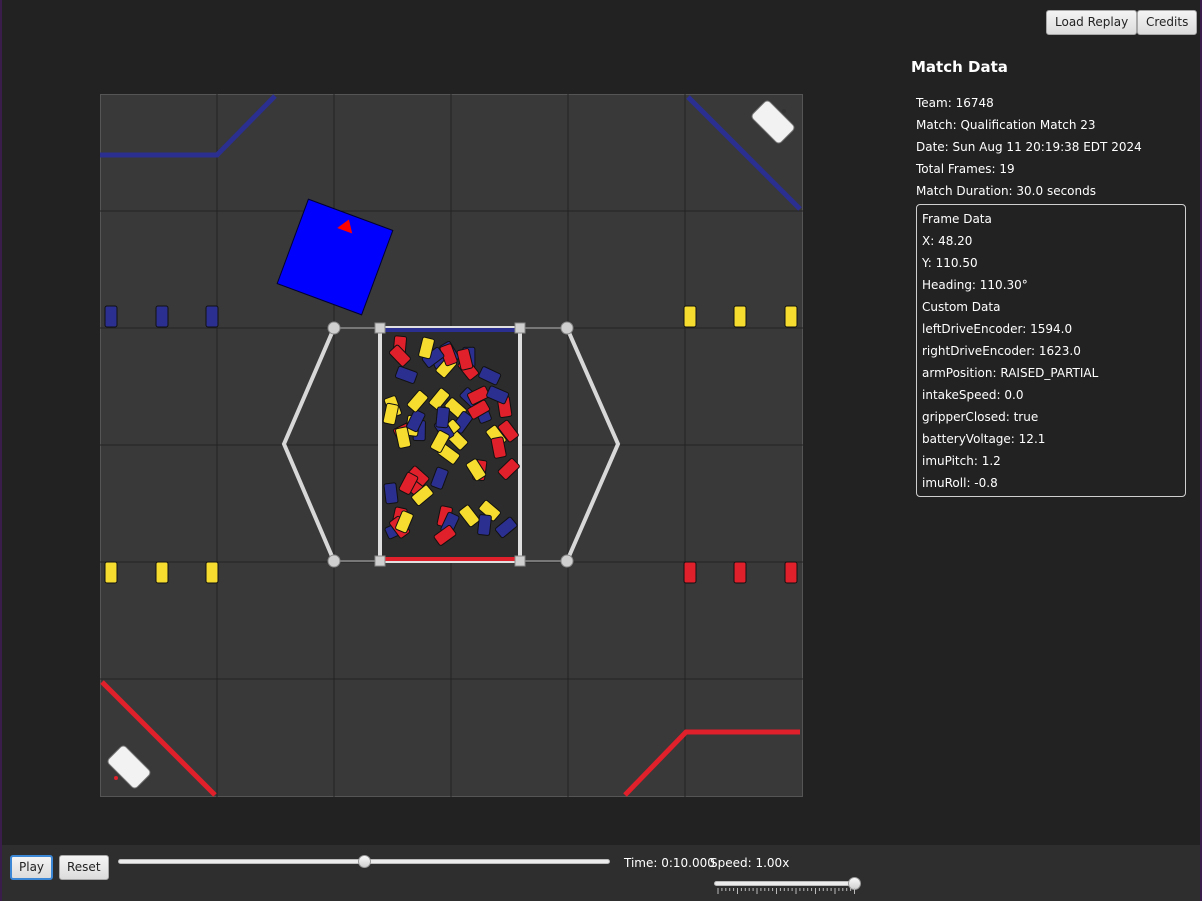  What do you see at coordinates (364, 861) in the screenshot?
I see `timeline-slider-thumb` at bounding box center [364, 861].